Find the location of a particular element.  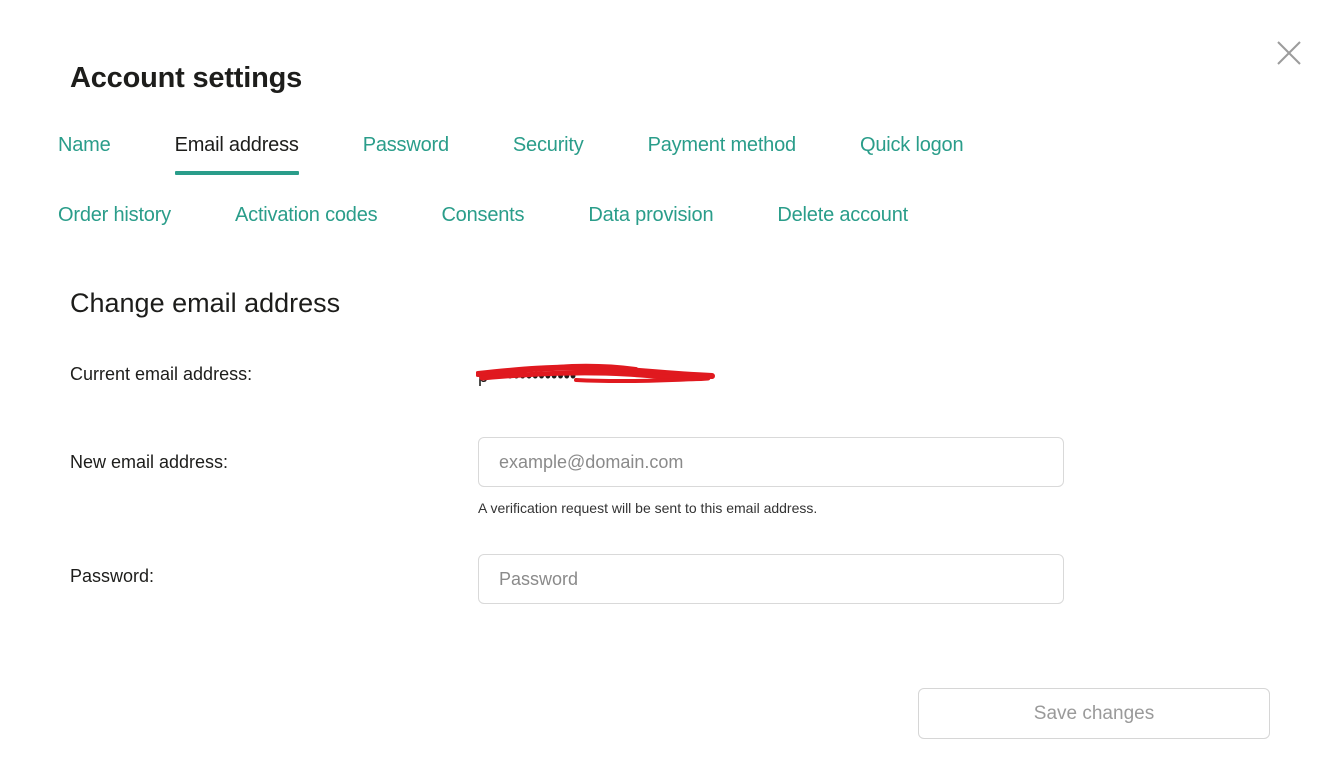

tab-quick-logon: Quick logon is located at coordinates (912, 154).